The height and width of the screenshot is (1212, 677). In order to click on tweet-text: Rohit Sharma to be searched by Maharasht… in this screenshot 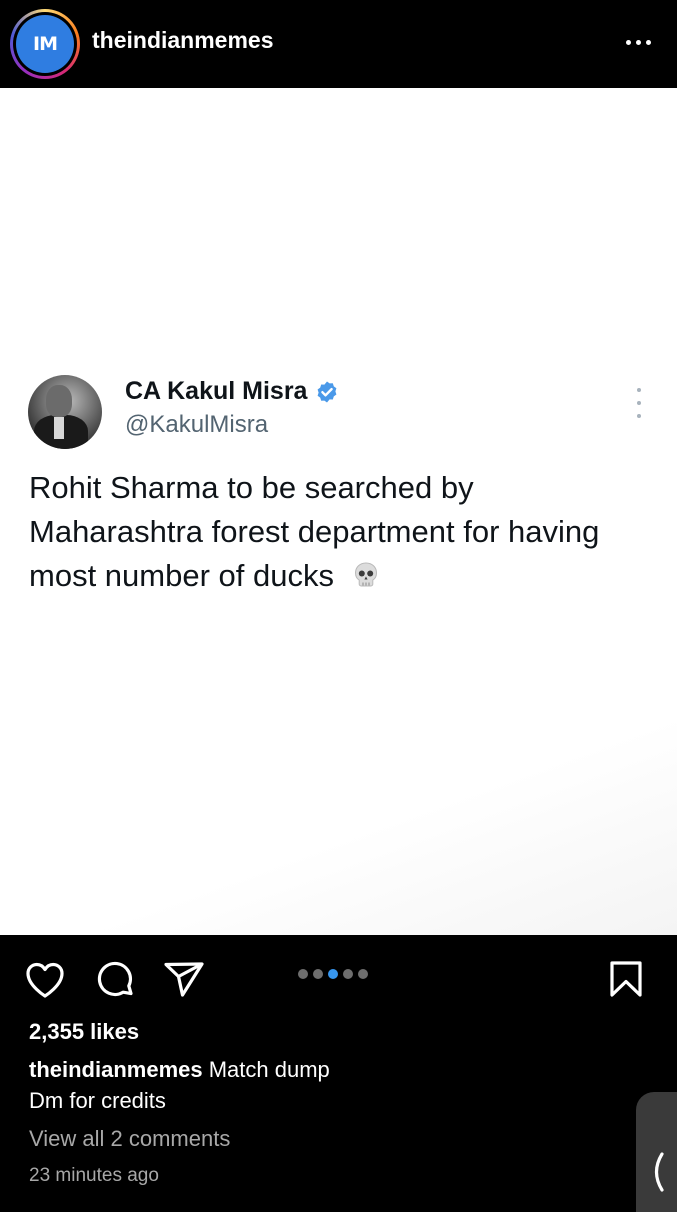, I will do `click(339, 532)`.